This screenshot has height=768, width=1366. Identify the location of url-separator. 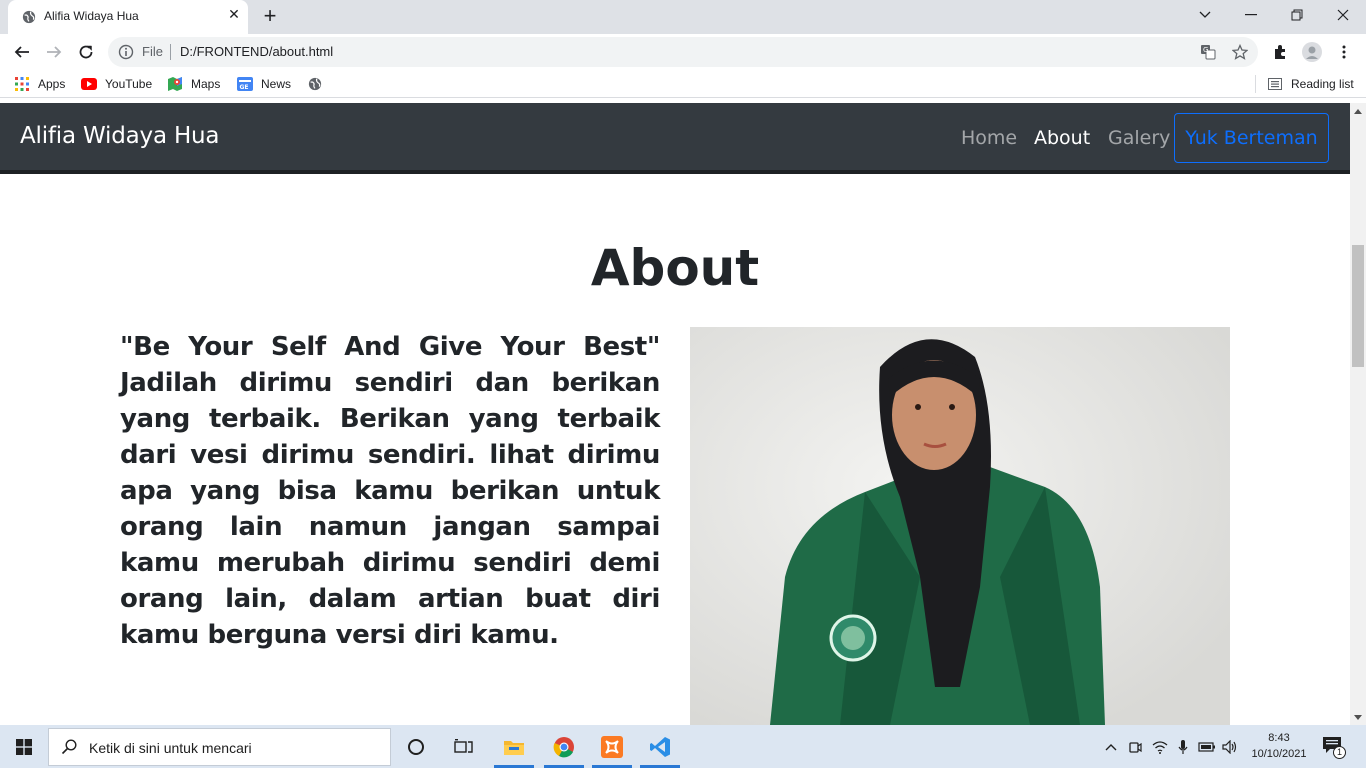
(170, 52).